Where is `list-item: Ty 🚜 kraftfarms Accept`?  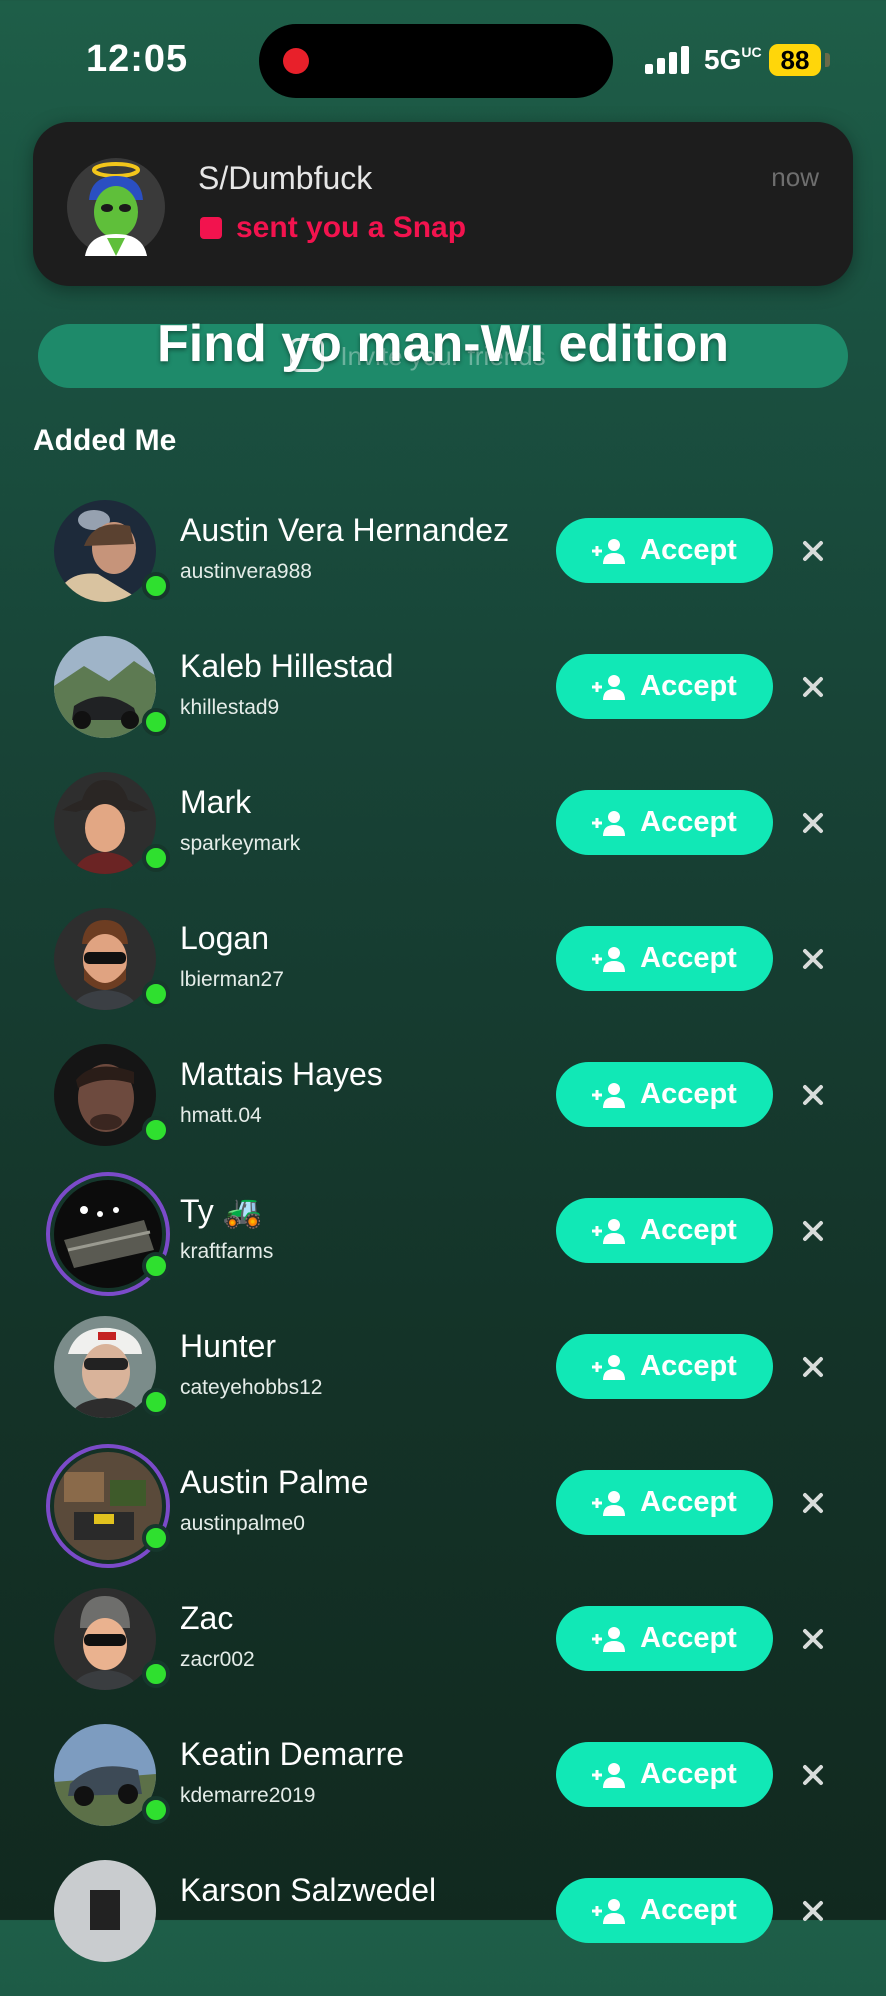 list-item: Ty 🚜 kraftfarms Accept is located at coordinates (443, 1244).